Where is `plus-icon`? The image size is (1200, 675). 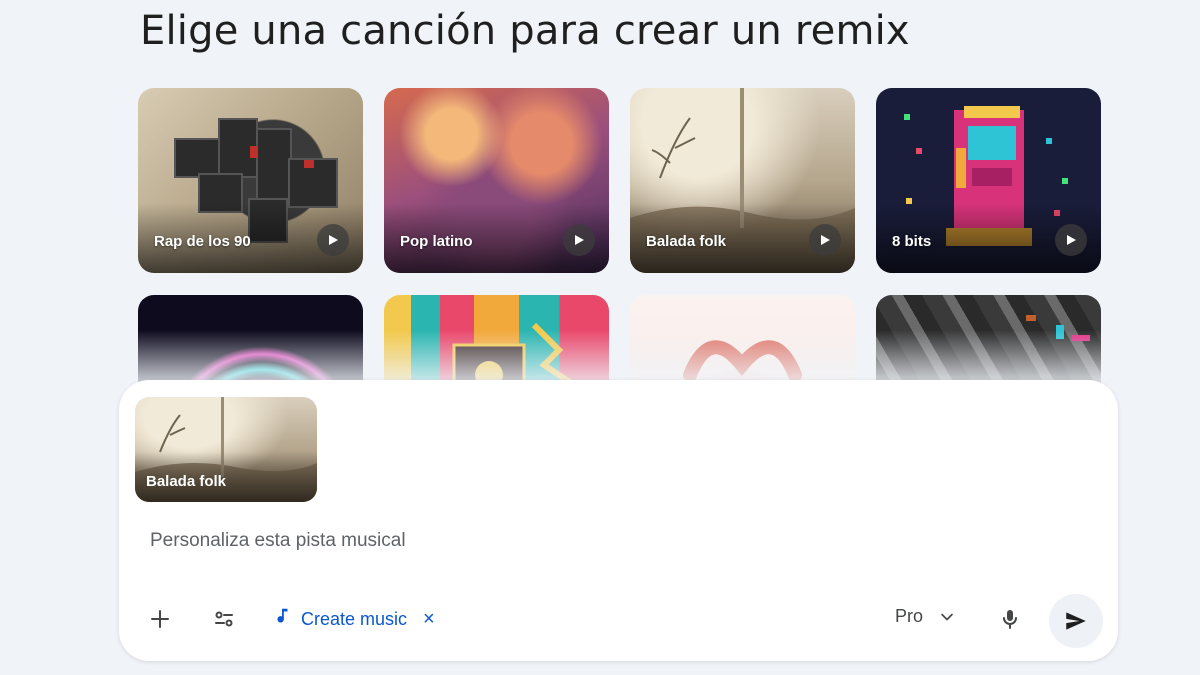
plus-icon is located at coordinates (160, 619).